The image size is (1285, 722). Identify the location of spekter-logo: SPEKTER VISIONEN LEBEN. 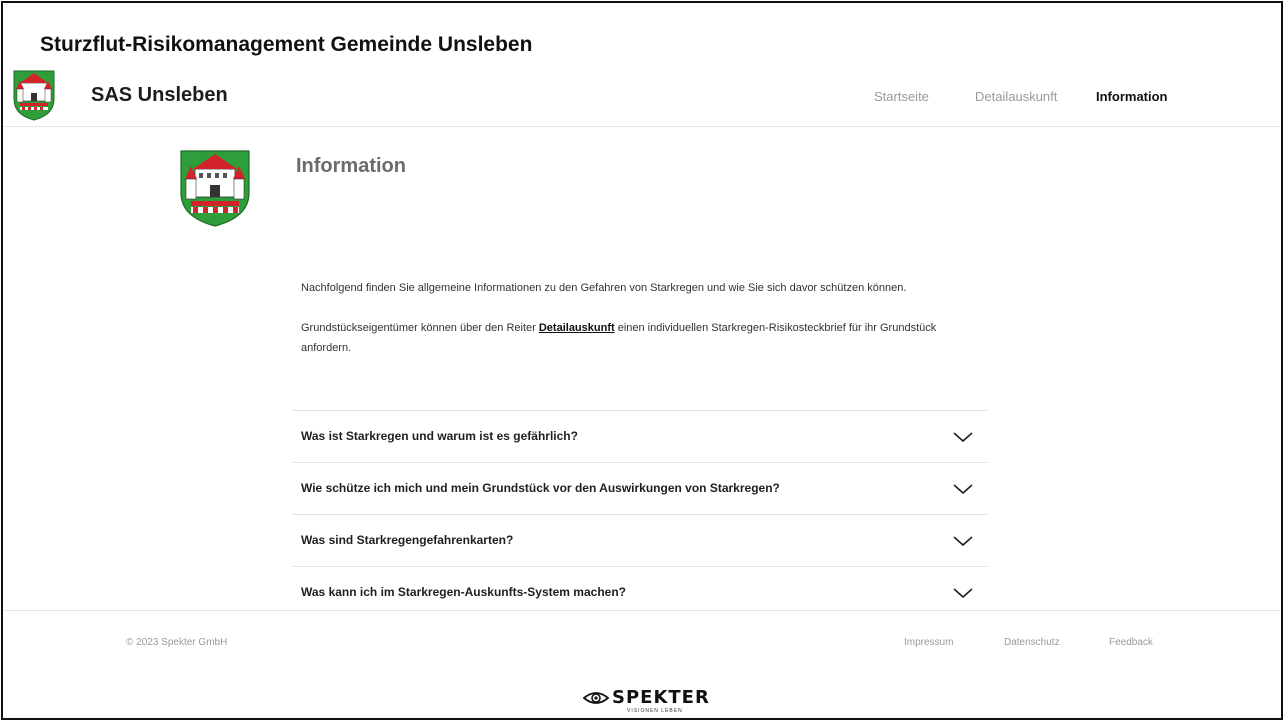
(653, 700).